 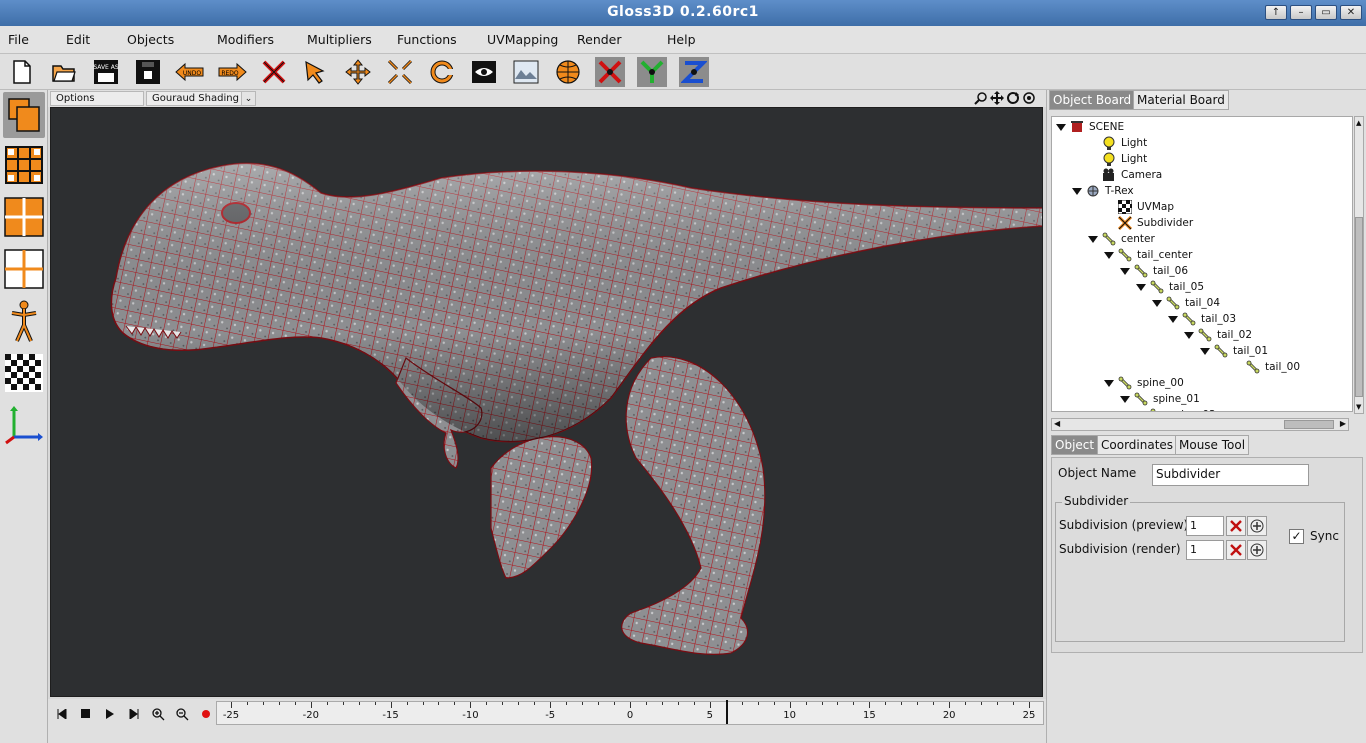 I want to click on tree-item: Subdivider, so click(x=1148, y=223).